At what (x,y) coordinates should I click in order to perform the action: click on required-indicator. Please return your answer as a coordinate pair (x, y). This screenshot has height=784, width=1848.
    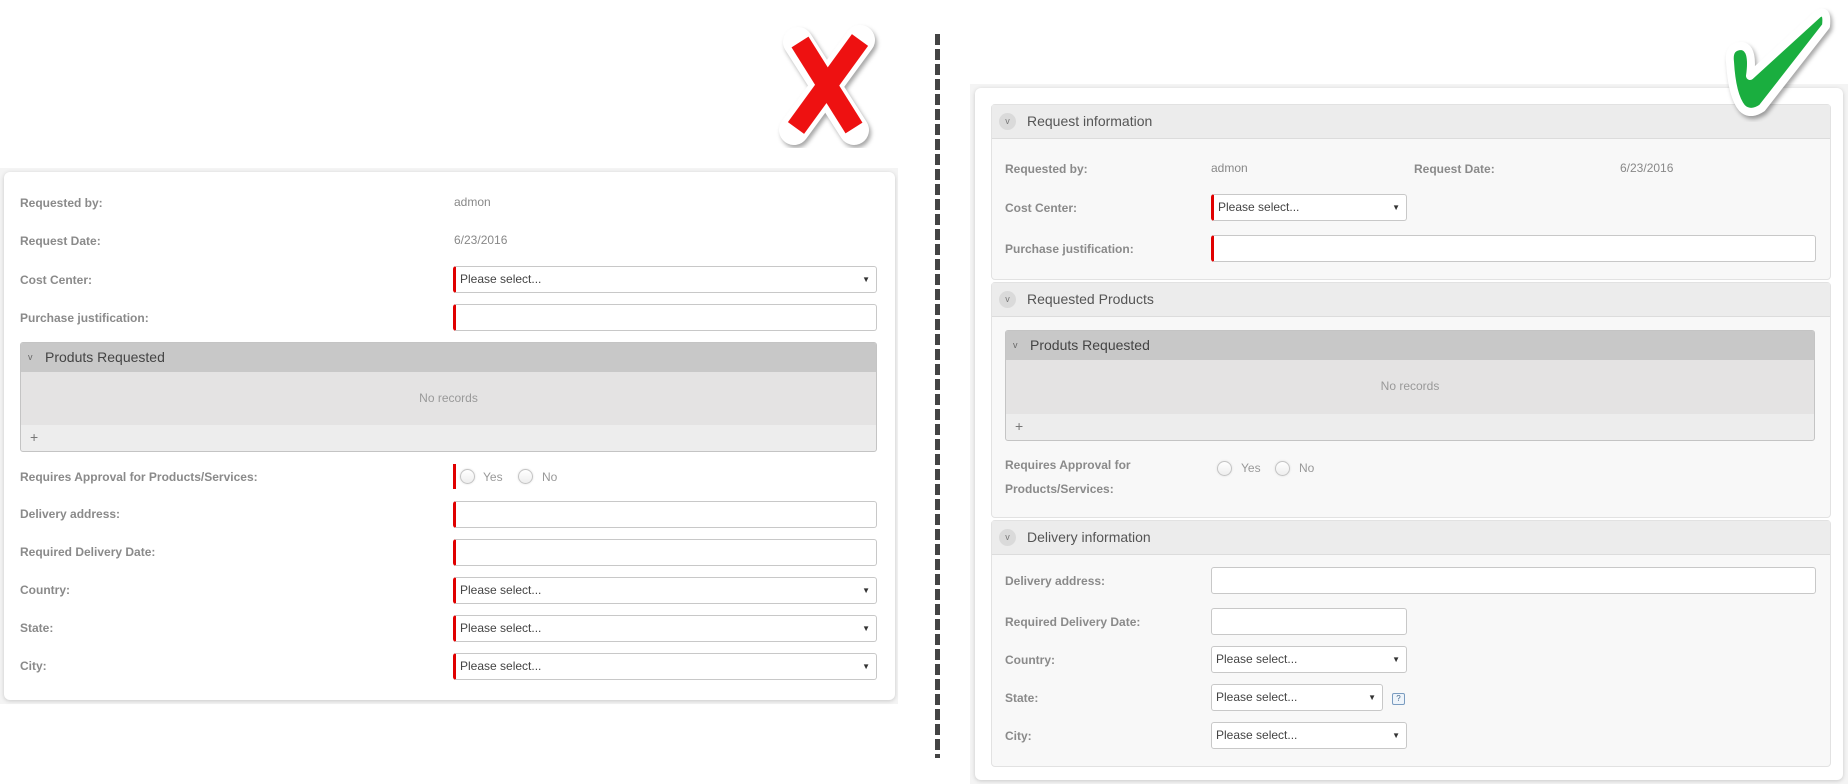
    Looking at the image, I should click on (454, 476).